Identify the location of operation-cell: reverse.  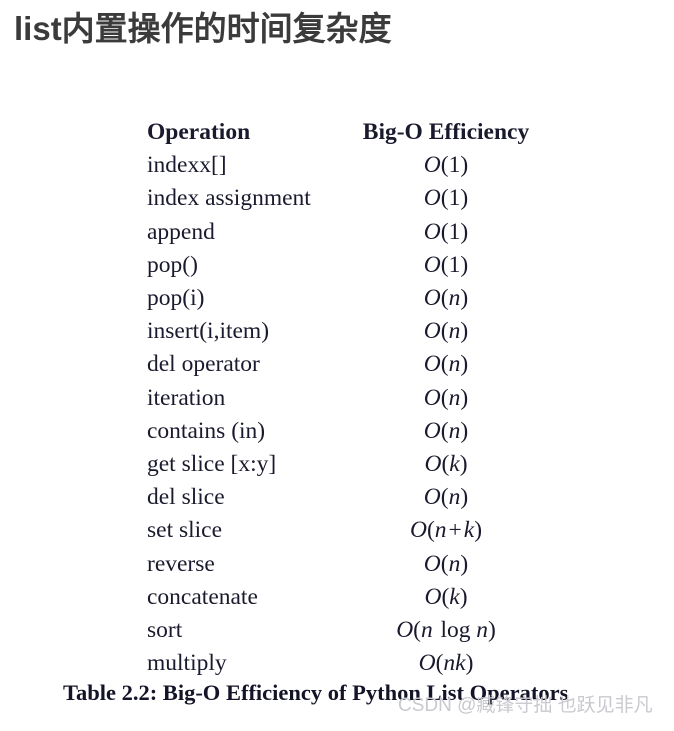
(181, 563).